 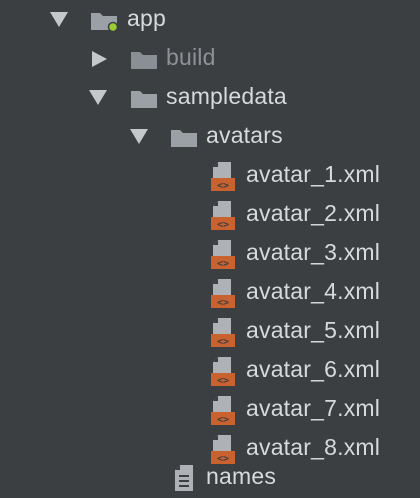 I want to click on tree-file-avatar-3: <> avatar_3.xml, so click(x=210, y=254).